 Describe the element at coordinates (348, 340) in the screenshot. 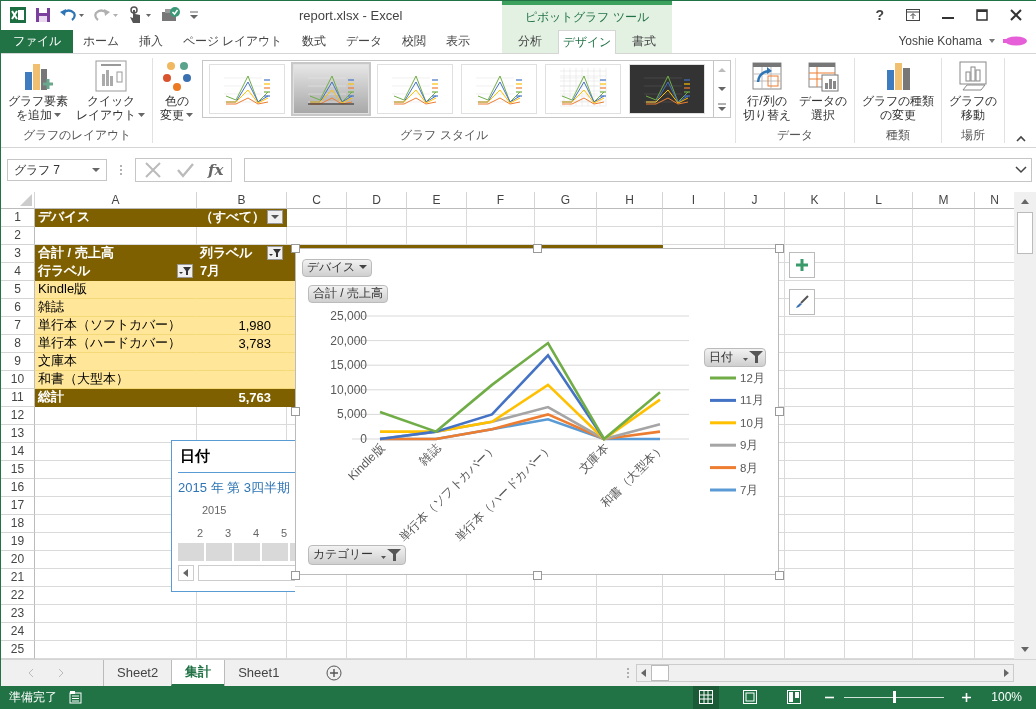

I see `axis-label: 20,000` at that location.